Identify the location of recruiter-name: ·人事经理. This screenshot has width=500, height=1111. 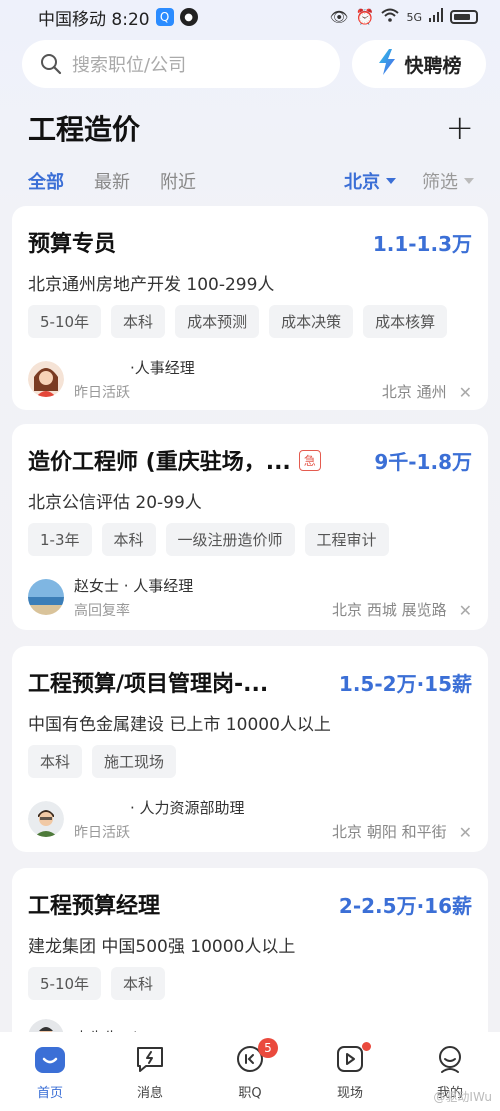
(162, 367).